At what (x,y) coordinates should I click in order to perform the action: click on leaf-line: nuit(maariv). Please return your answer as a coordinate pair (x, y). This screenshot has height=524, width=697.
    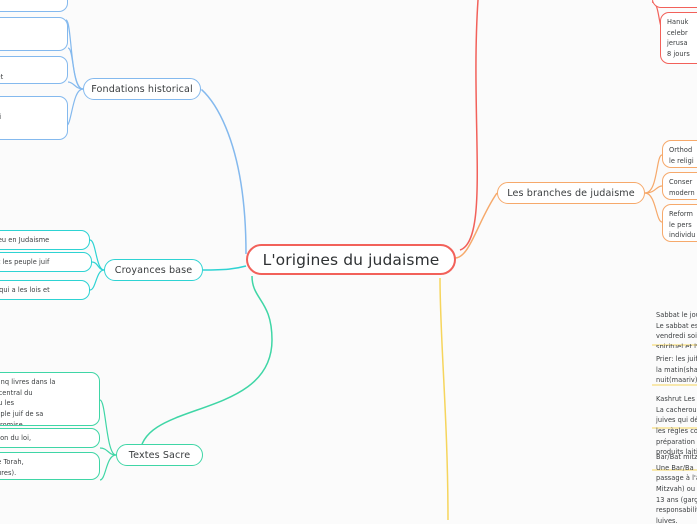
    Looking at the image, I should click on (676, 380).